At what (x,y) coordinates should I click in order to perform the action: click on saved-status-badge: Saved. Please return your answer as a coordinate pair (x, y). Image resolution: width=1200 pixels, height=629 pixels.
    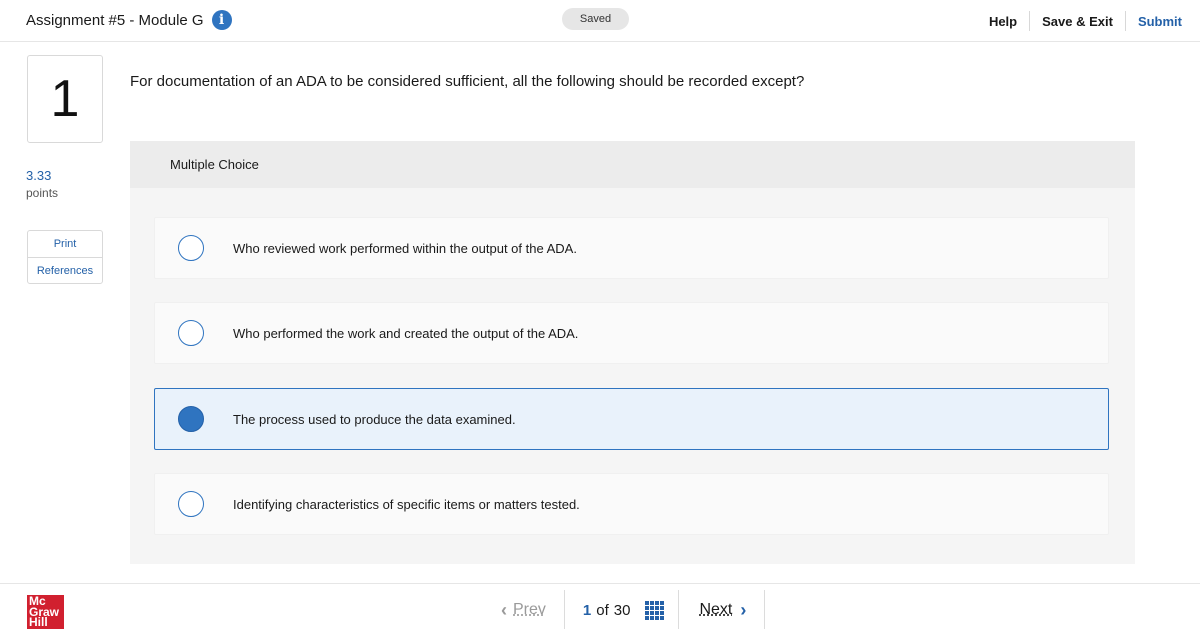
    Looking at the image, I should click on (595, 19).